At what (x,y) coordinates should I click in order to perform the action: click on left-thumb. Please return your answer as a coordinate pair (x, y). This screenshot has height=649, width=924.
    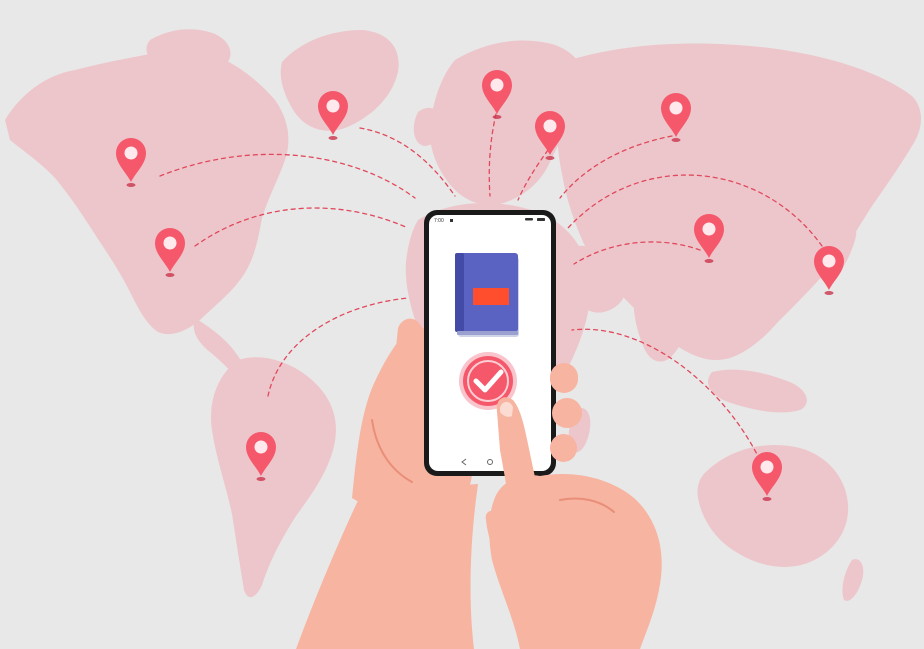
    Looking at the image, I should click on (410, 377).